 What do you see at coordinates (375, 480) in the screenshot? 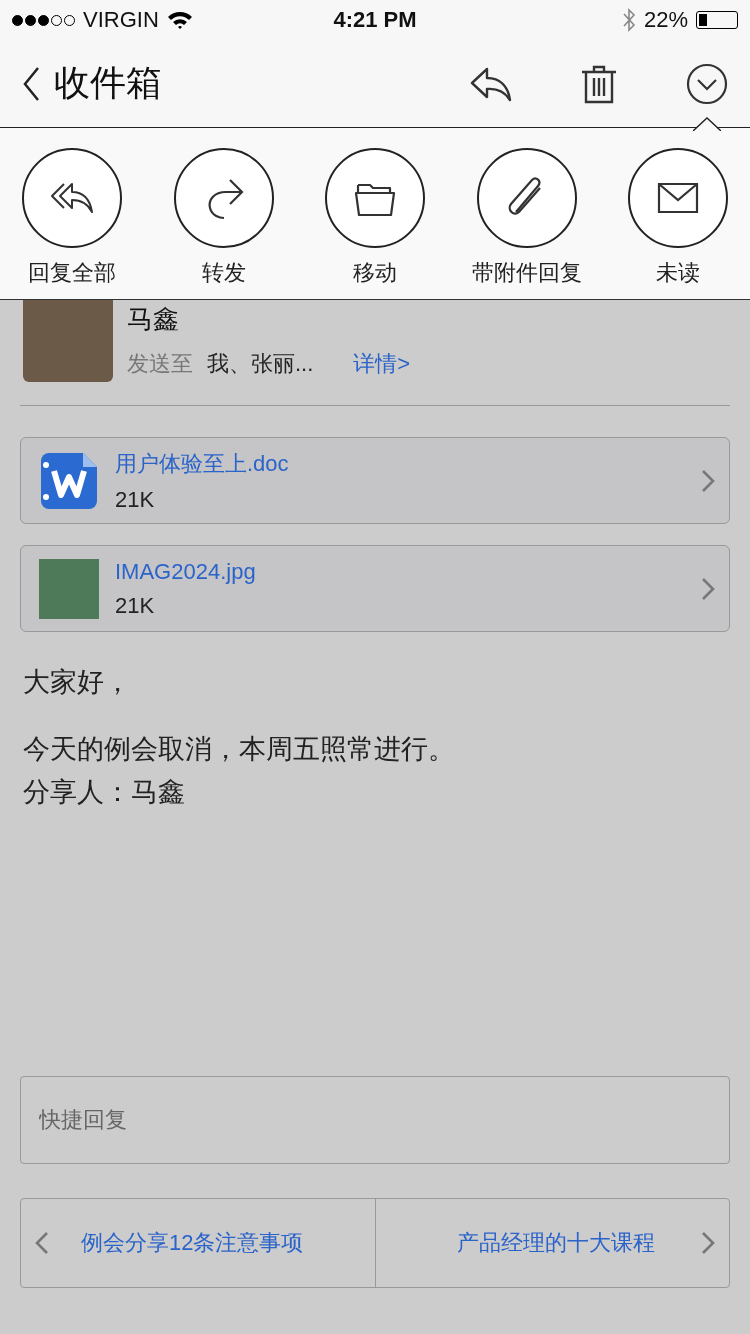
I see `attachment-item: 用户体验至上.doc 21K` at bounding box center [375, 480].